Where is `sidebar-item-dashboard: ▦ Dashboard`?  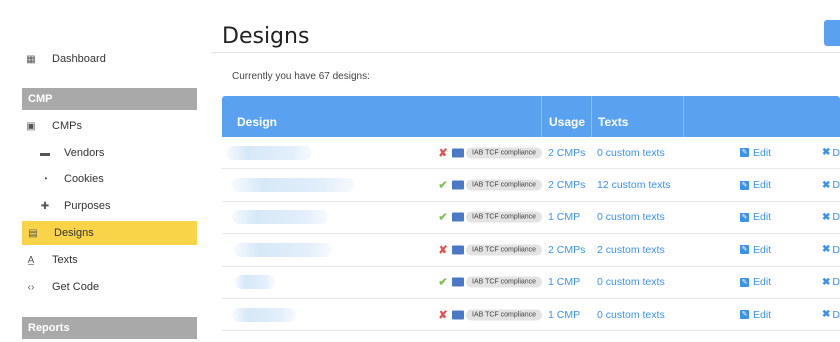 sidebar-item-dashboard: ▦ Dashboard is located at coordinates (98, 59).